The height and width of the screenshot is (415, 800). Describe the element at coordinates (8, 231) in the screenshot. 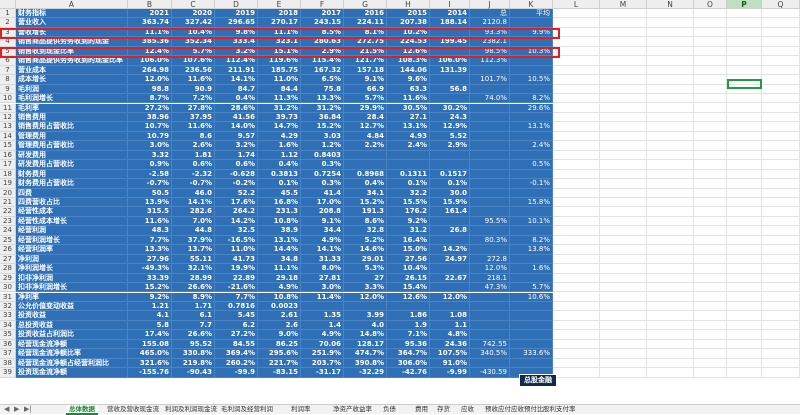

I see `row-header-24: 24` at that location.